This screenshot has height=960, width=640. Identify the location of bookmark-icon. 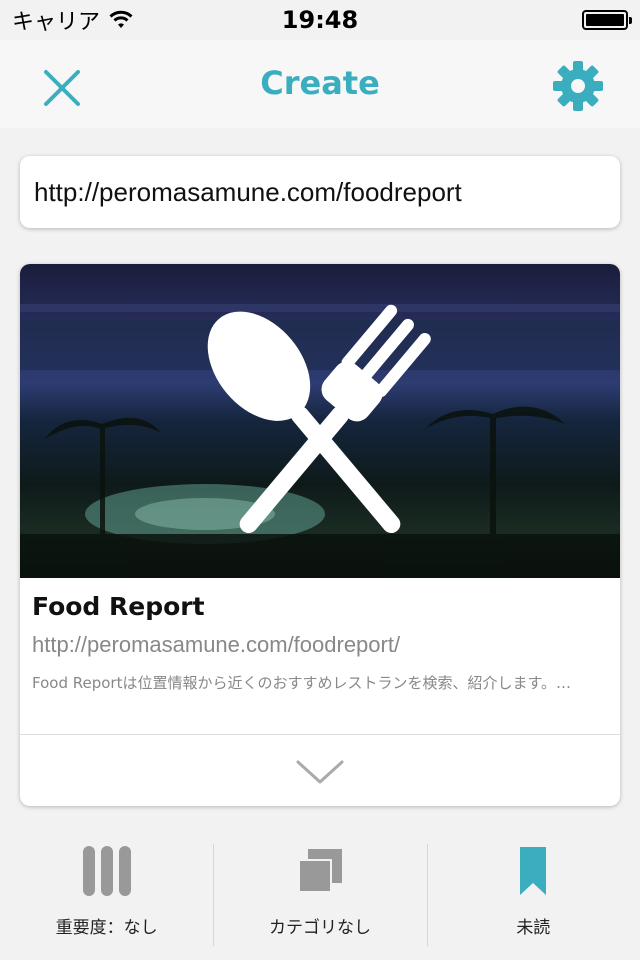
(533, 871).